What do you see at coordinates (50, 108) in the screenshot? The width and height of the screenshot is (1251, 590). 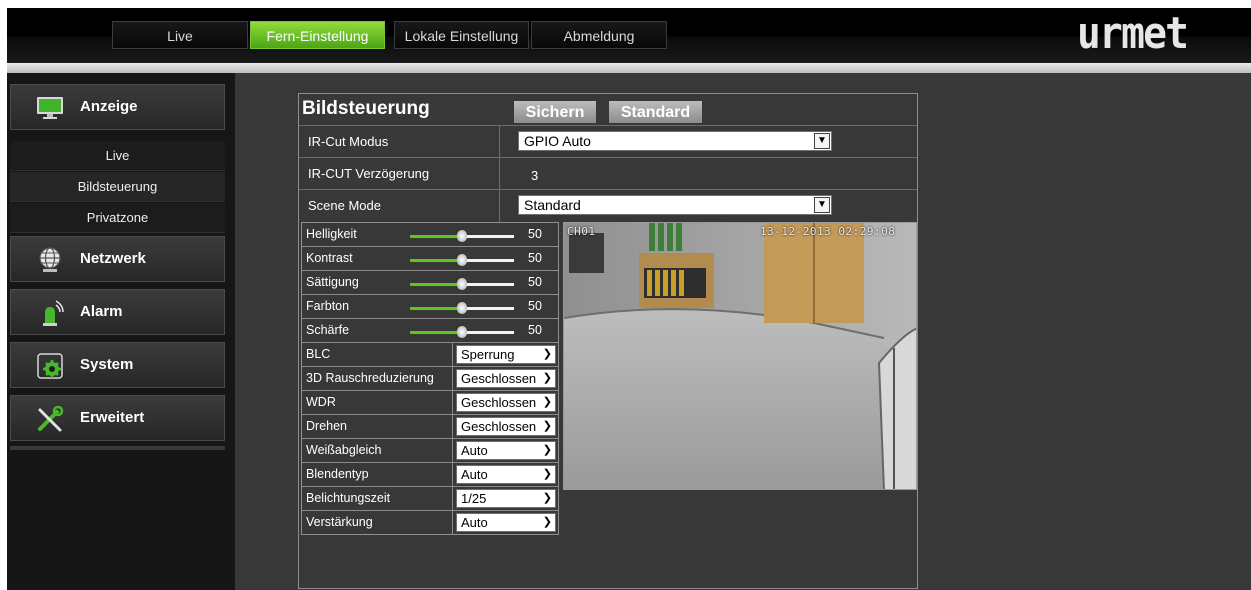 I see `monitor-icon` at bounding box center [50, 108].